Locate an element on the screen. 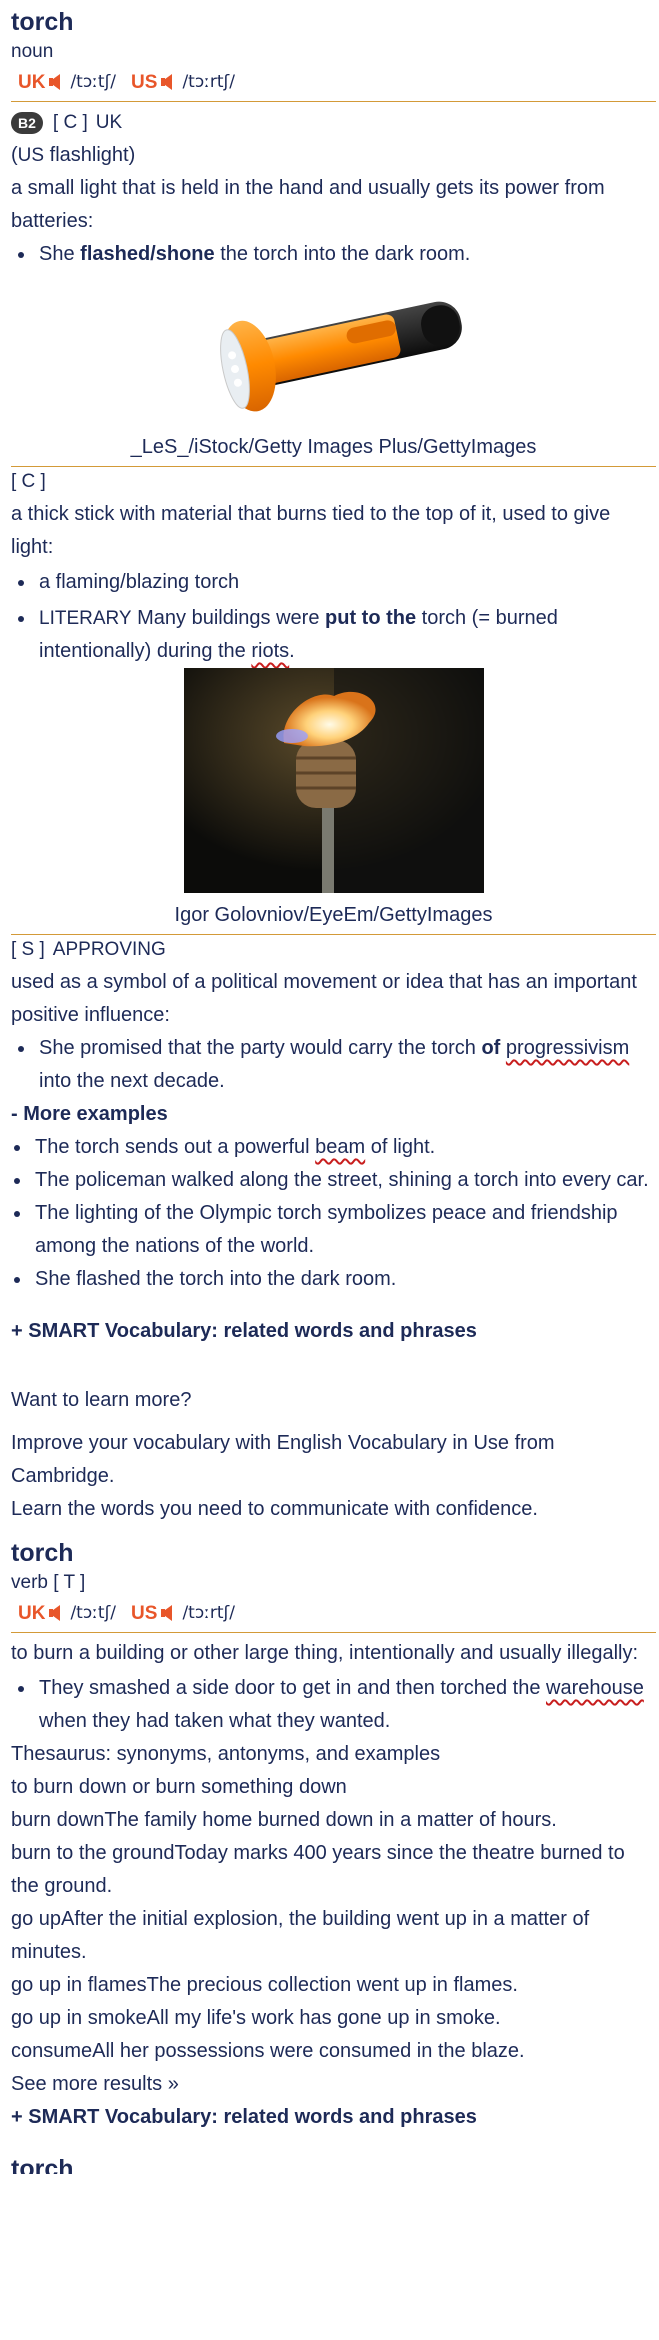  sense-grammar-row: [ S ] APPROVING is located at coordinates (333, 949).